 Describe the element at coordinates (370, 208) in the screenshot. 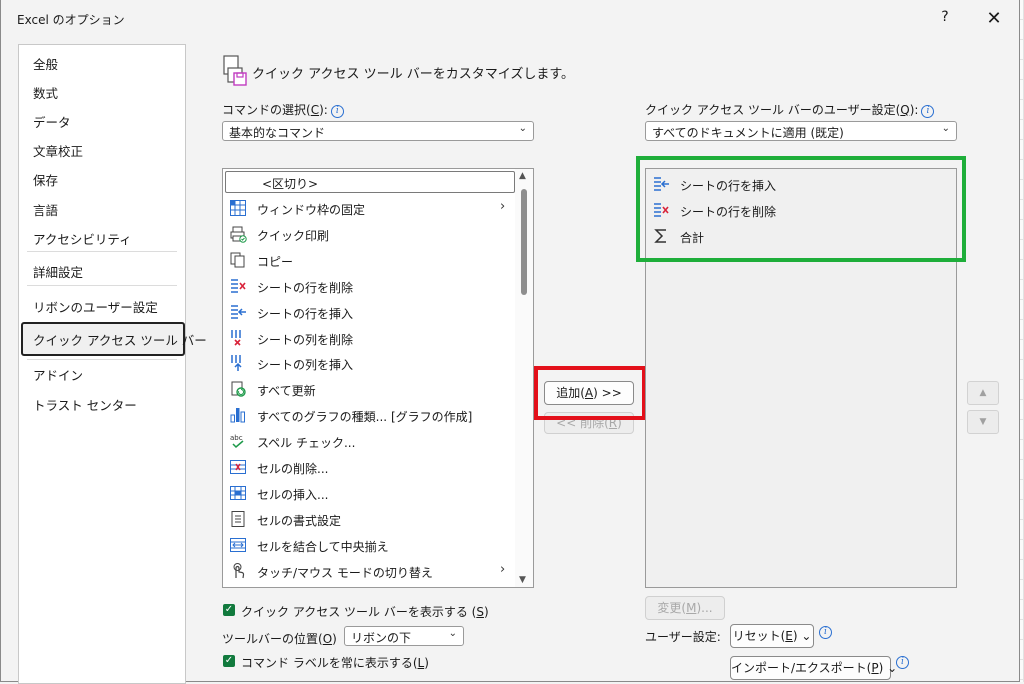

I see `list-item: ウィンドウ枠の固定 ›` at that location.